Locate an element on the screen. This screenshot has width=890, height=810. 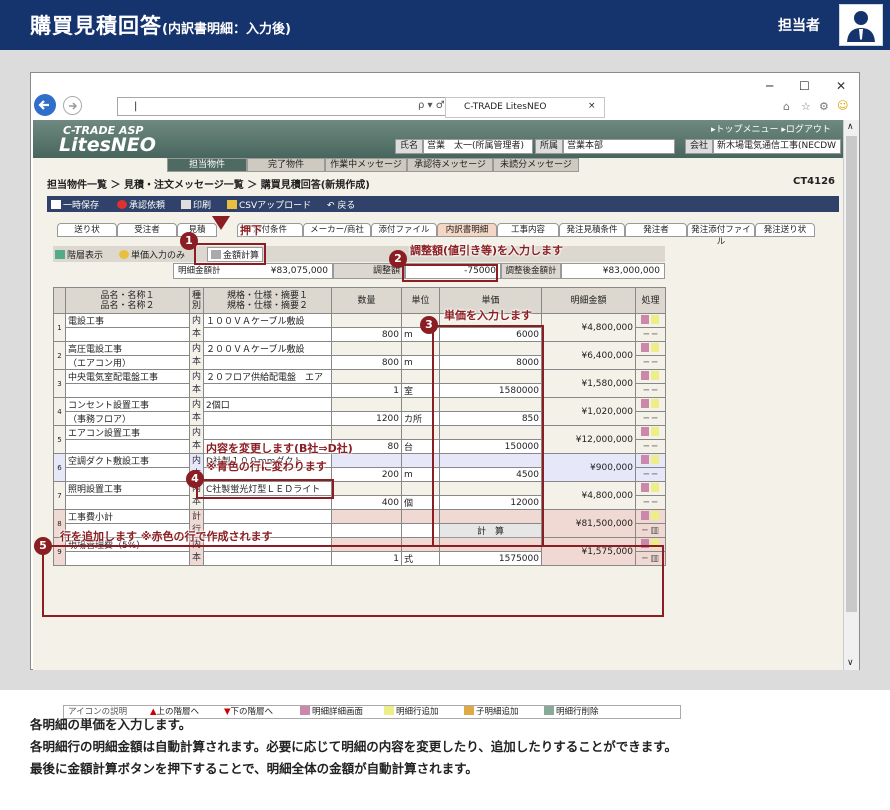
subtab-invoice: 送り状 is located at coordinates (87, 230).